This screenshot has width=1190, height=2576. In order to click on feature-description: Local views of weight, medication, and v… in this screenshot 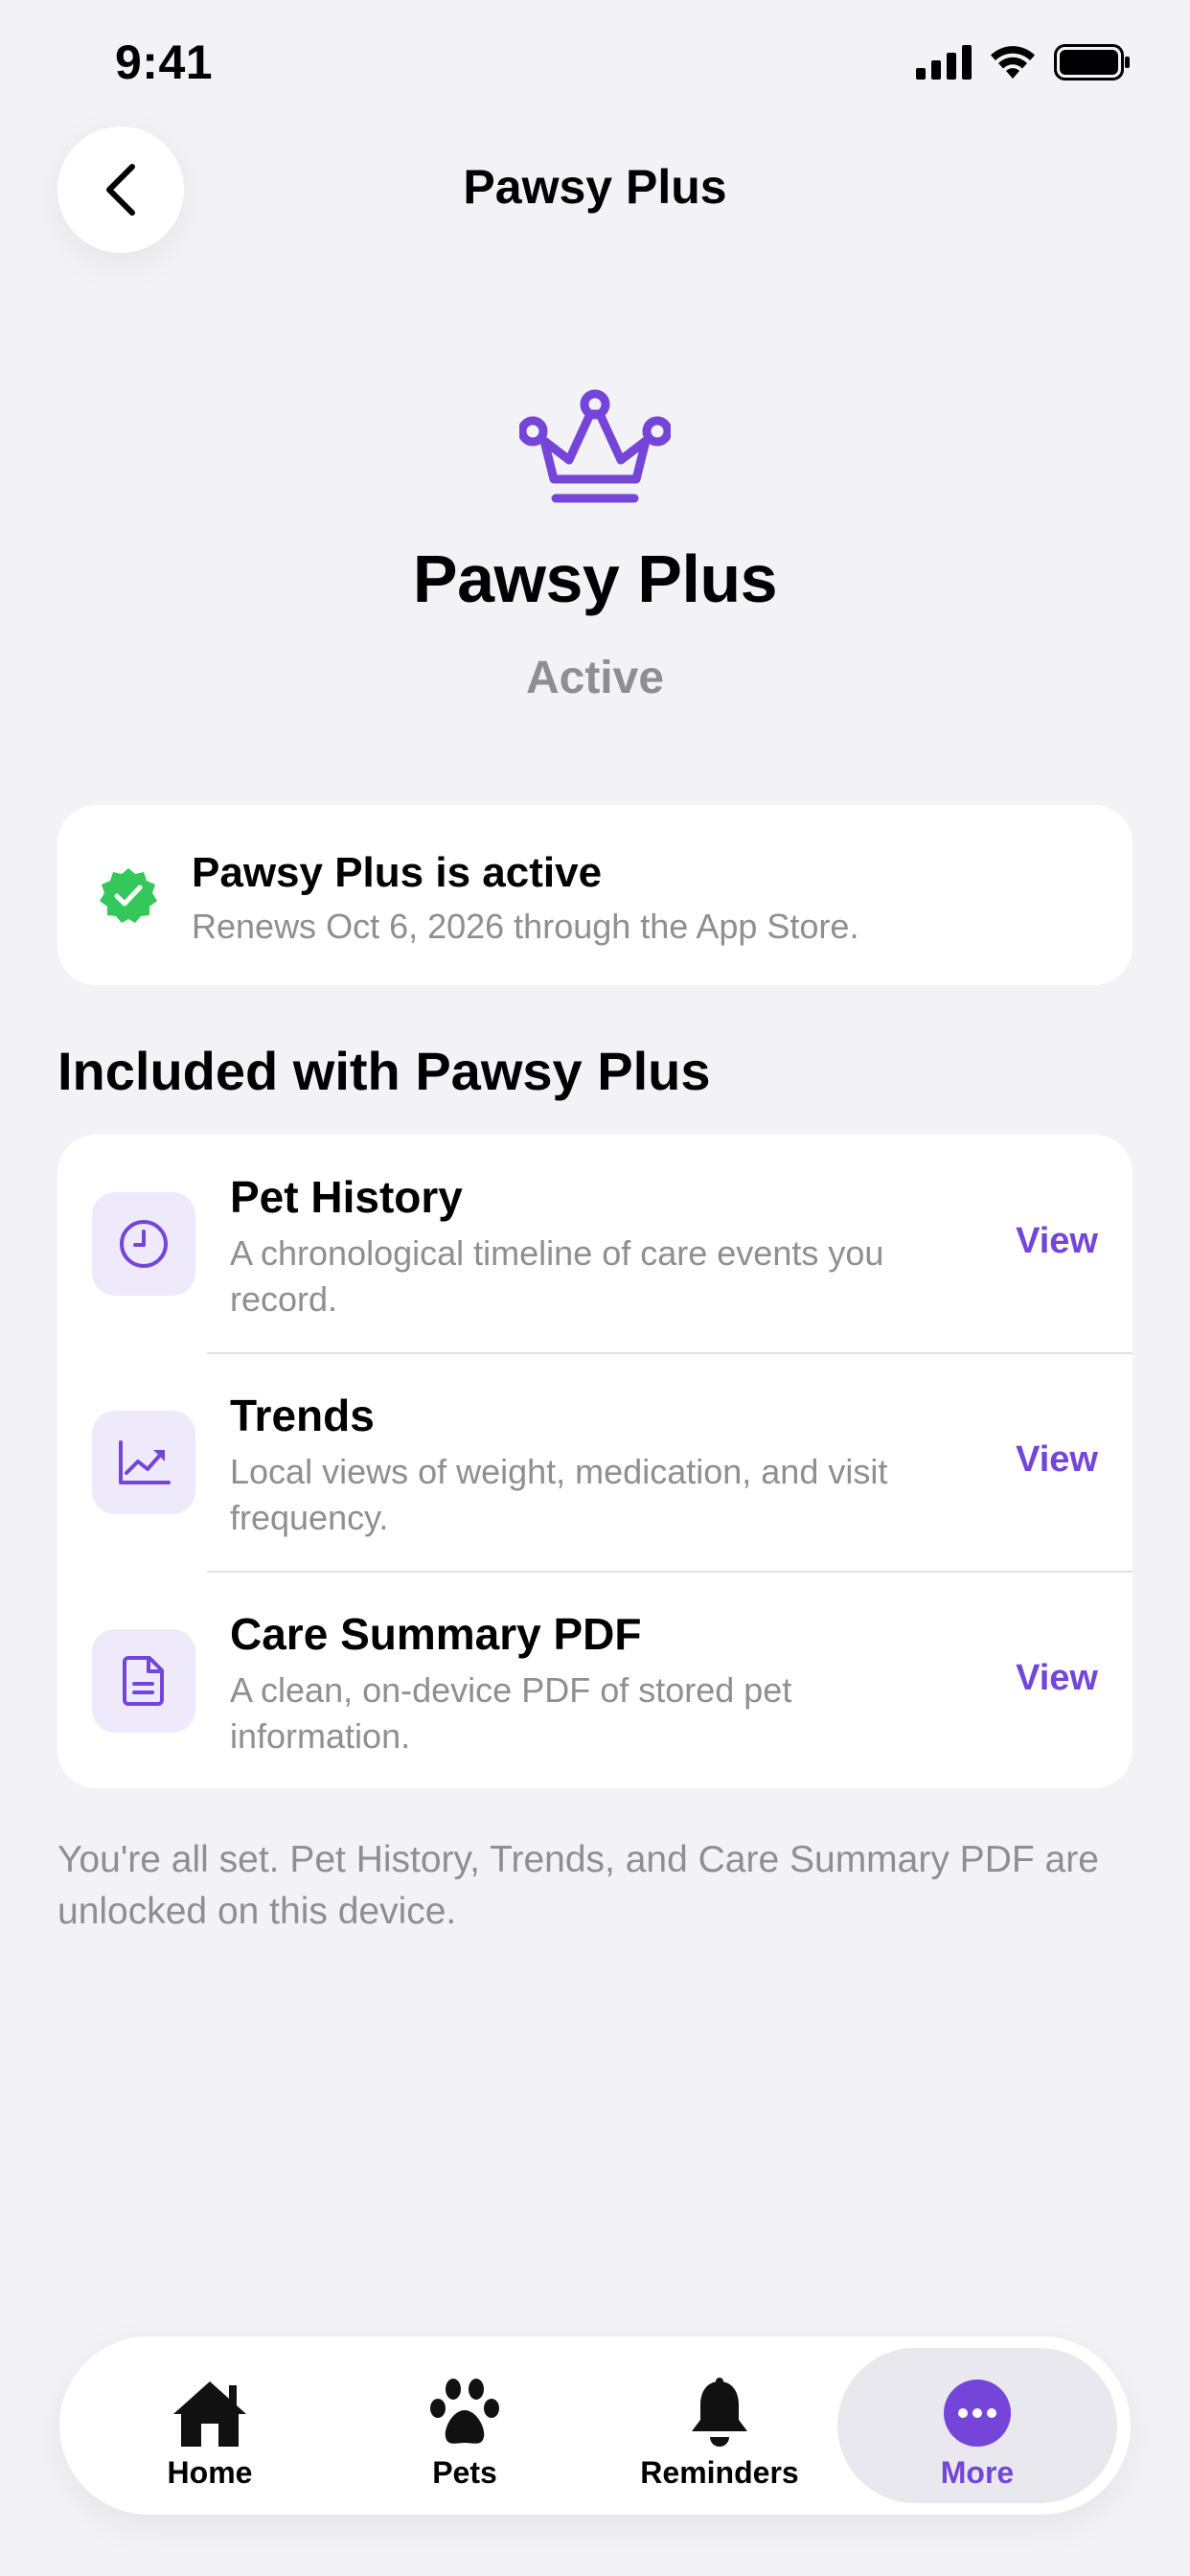, I will do `click(559, 1494)`.